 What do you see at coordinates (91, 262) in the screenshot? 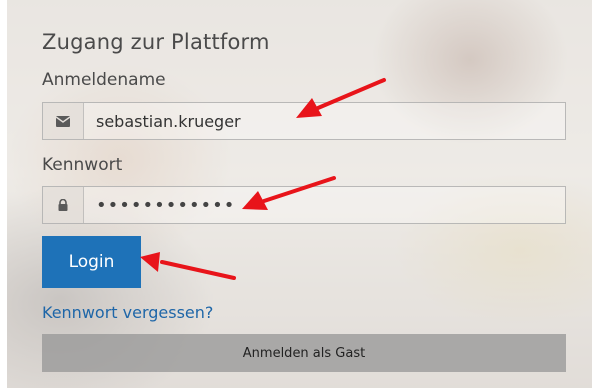
I see `login-button: Login` at bounding box center [91, 262].